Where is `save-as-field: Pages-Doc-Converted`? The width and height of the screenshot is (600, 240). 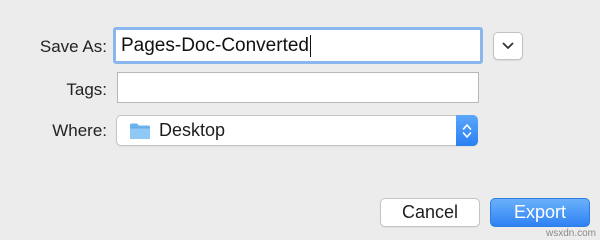
save-as-field: Pages-Doc-Converted is located at coordinates (298, 45).